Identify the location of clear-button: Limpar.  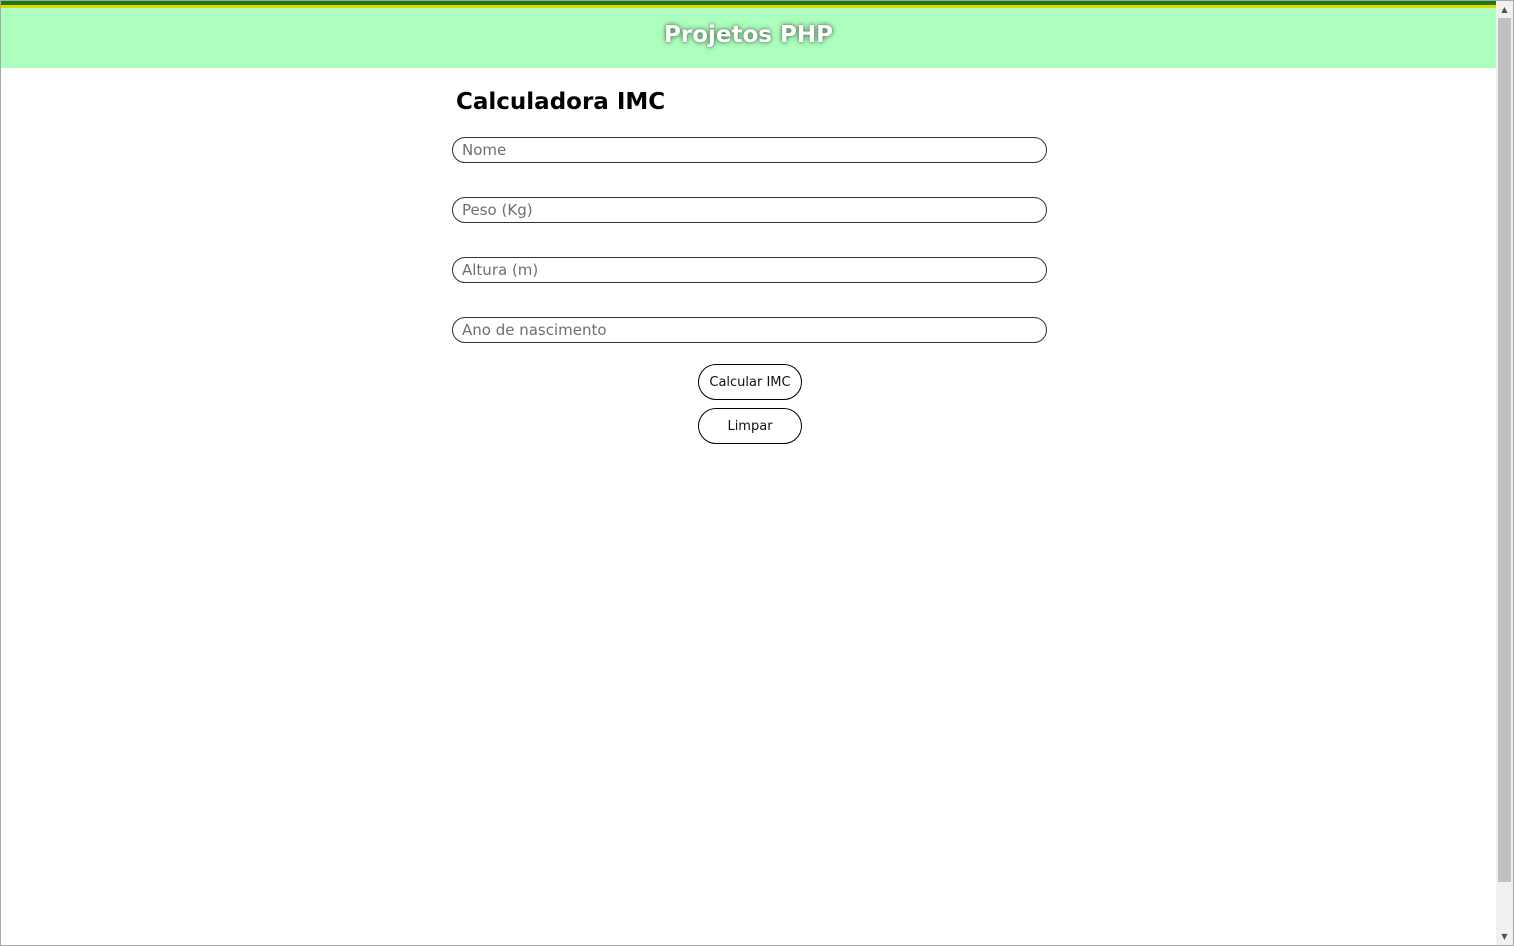
(750, 426).